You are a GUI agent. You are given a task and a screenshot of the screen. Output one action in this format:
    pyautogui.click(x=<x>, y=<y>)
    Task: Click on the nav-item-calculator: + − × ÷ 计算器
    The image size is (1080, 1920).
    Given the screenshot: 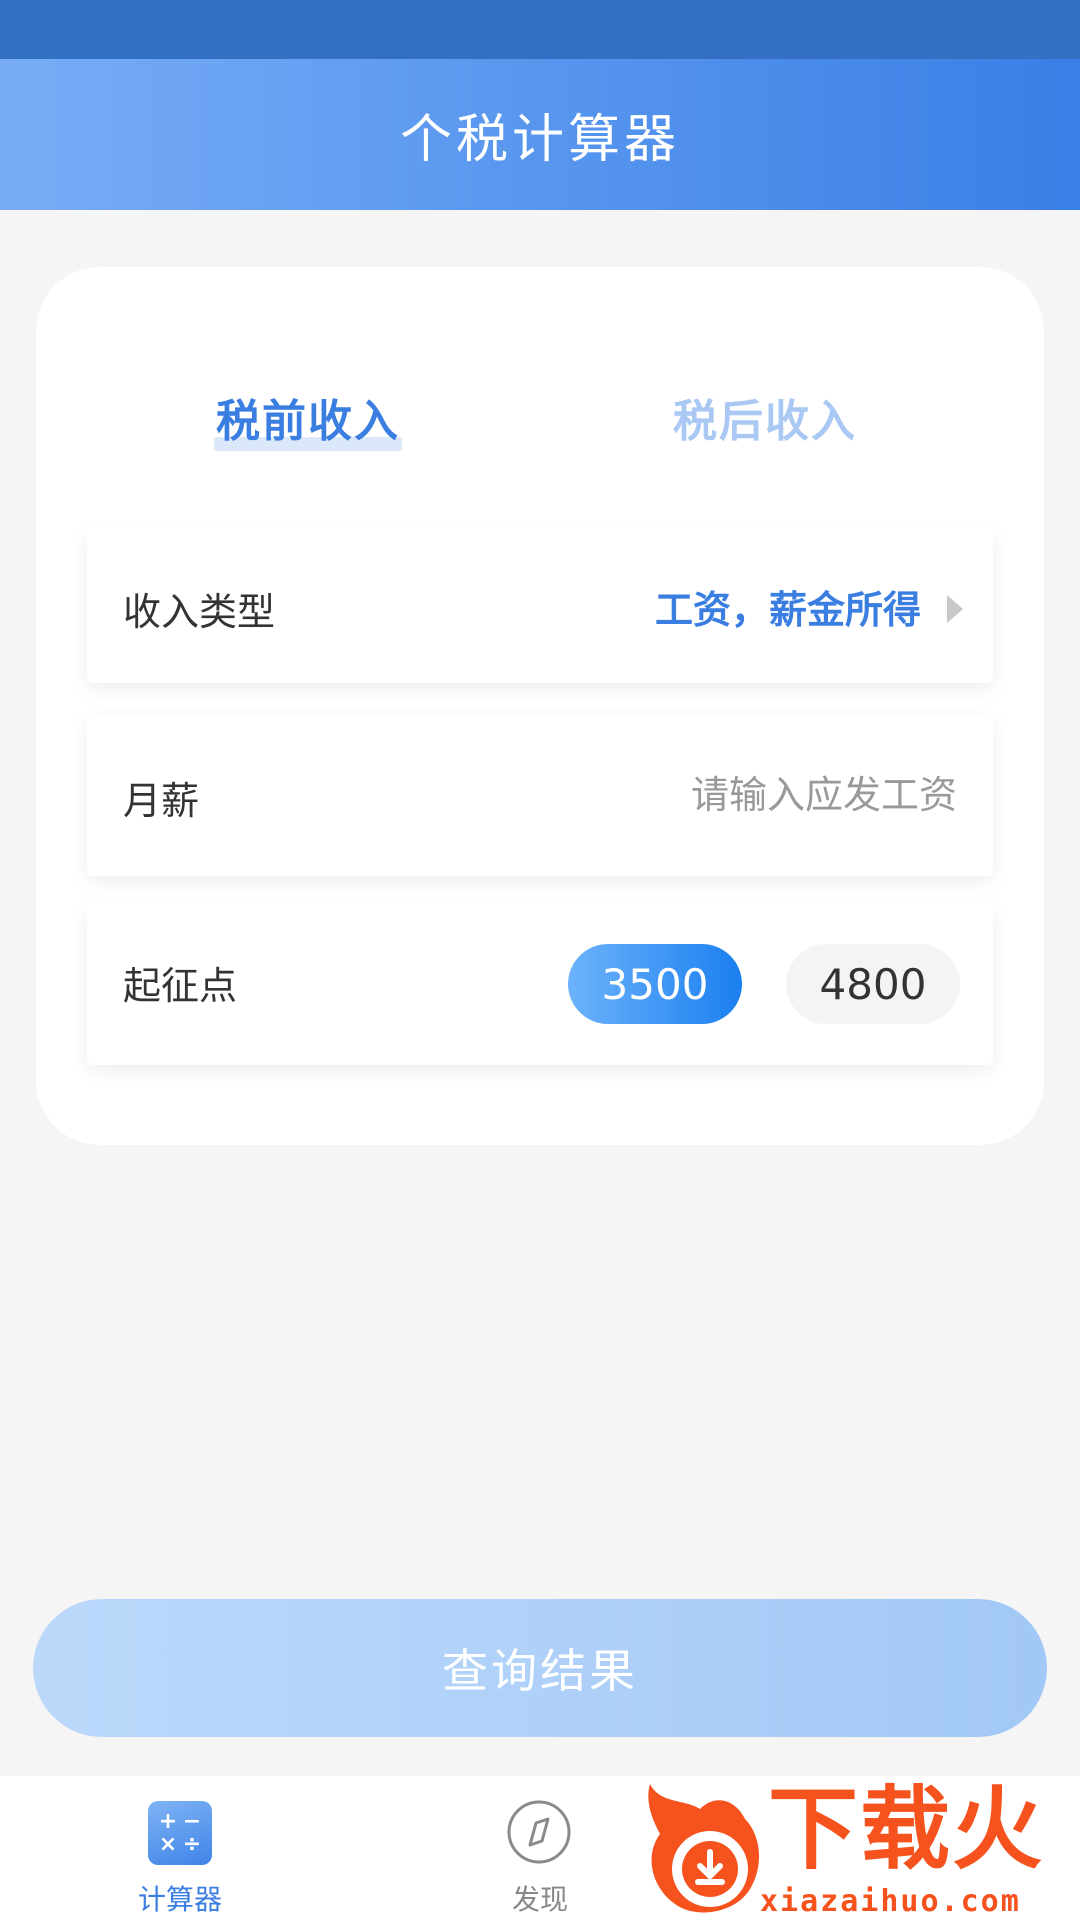 What is the action you would take?
    pyautogui.click(x=180, y=1848)
    